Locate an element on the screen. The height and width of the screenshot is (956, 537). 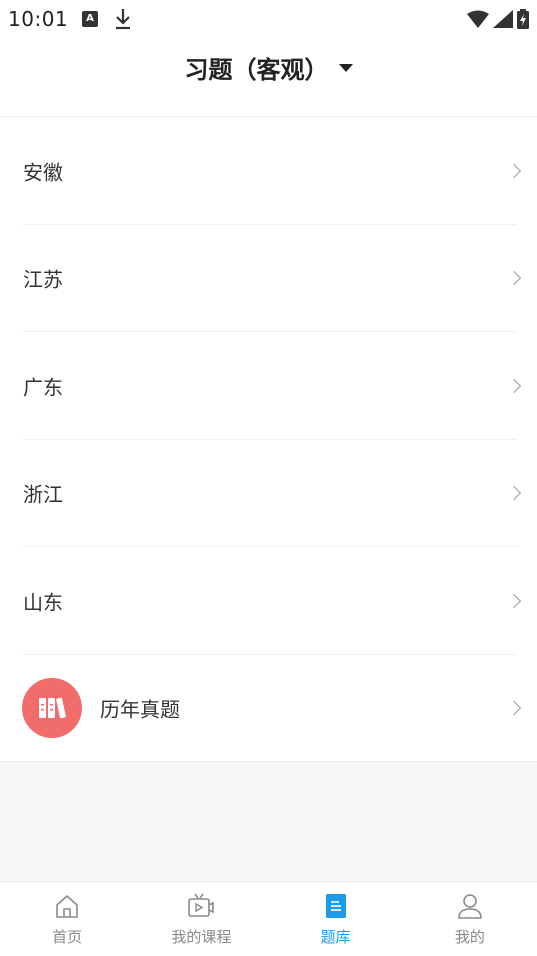
tv-icon is located at coordinates (201, 905).